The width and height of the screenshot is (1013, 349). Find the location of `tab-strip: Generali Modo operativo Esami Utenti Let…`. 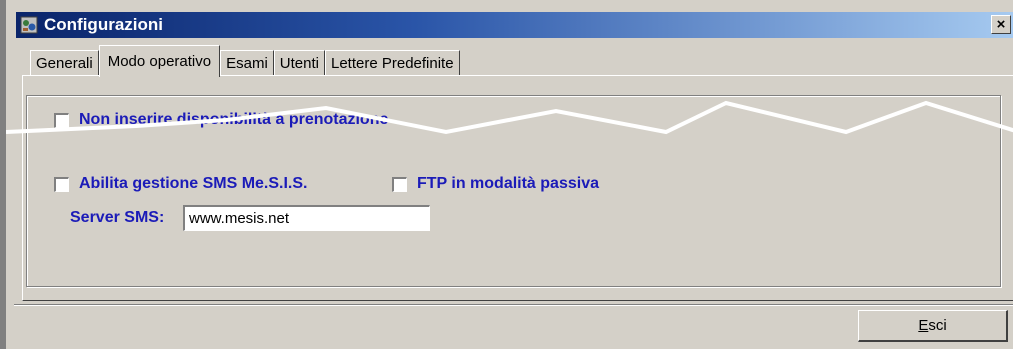

tab-strip: Generali Modo operativo Esami Utenti Let… is located at coordinates (245, 60).